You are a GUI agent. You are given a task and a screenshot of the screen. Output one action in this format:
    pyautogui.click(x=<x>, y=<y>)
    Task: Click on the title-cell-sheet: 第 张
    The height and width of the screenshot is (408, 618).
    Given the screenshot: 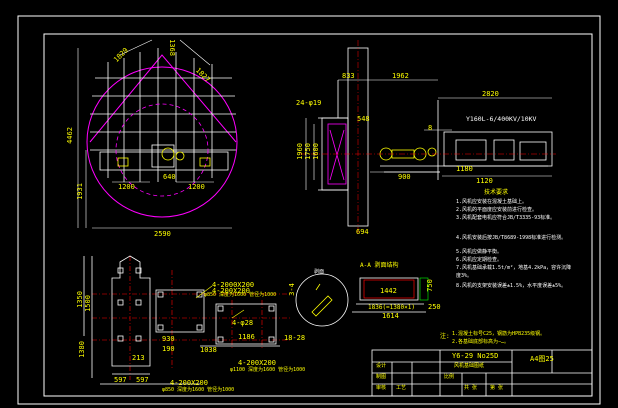 What is the action you would take?
    pyautogui.click(x=497, y=388)
    